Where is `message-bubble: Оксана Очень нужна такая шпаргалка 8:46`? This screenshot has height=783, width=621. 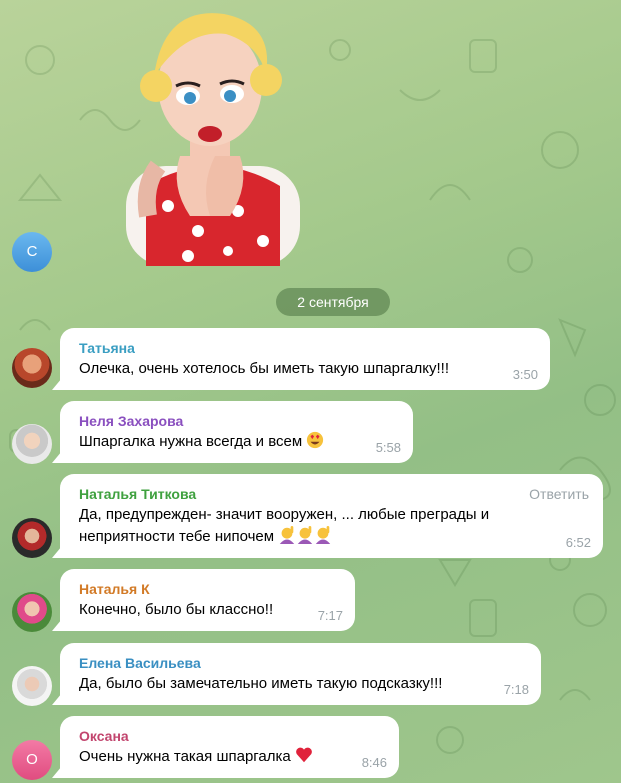 message-bubble: Оксана Очень нужна такая шпаргалка 8:46 is located at coordinates (229, 747).